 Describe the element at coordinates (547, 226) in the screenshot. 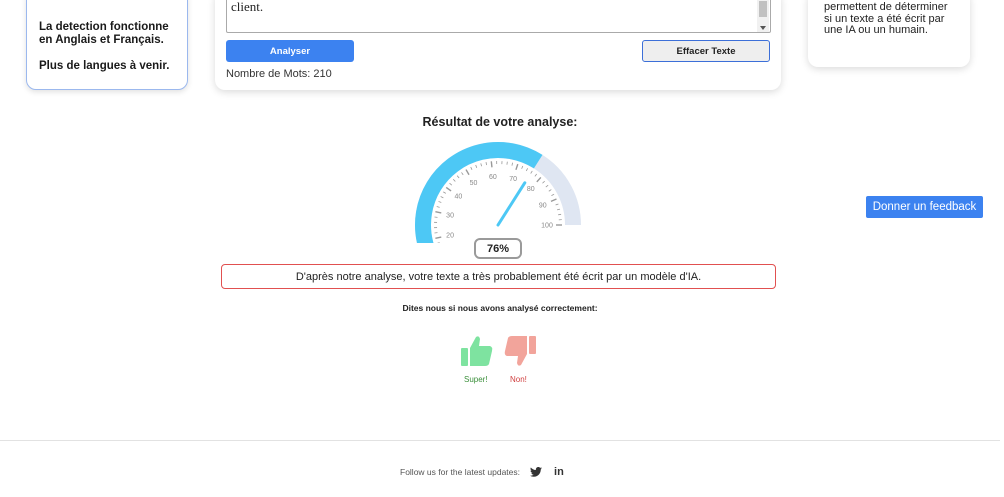

I see `gauge-tick-label: 100` at that location.